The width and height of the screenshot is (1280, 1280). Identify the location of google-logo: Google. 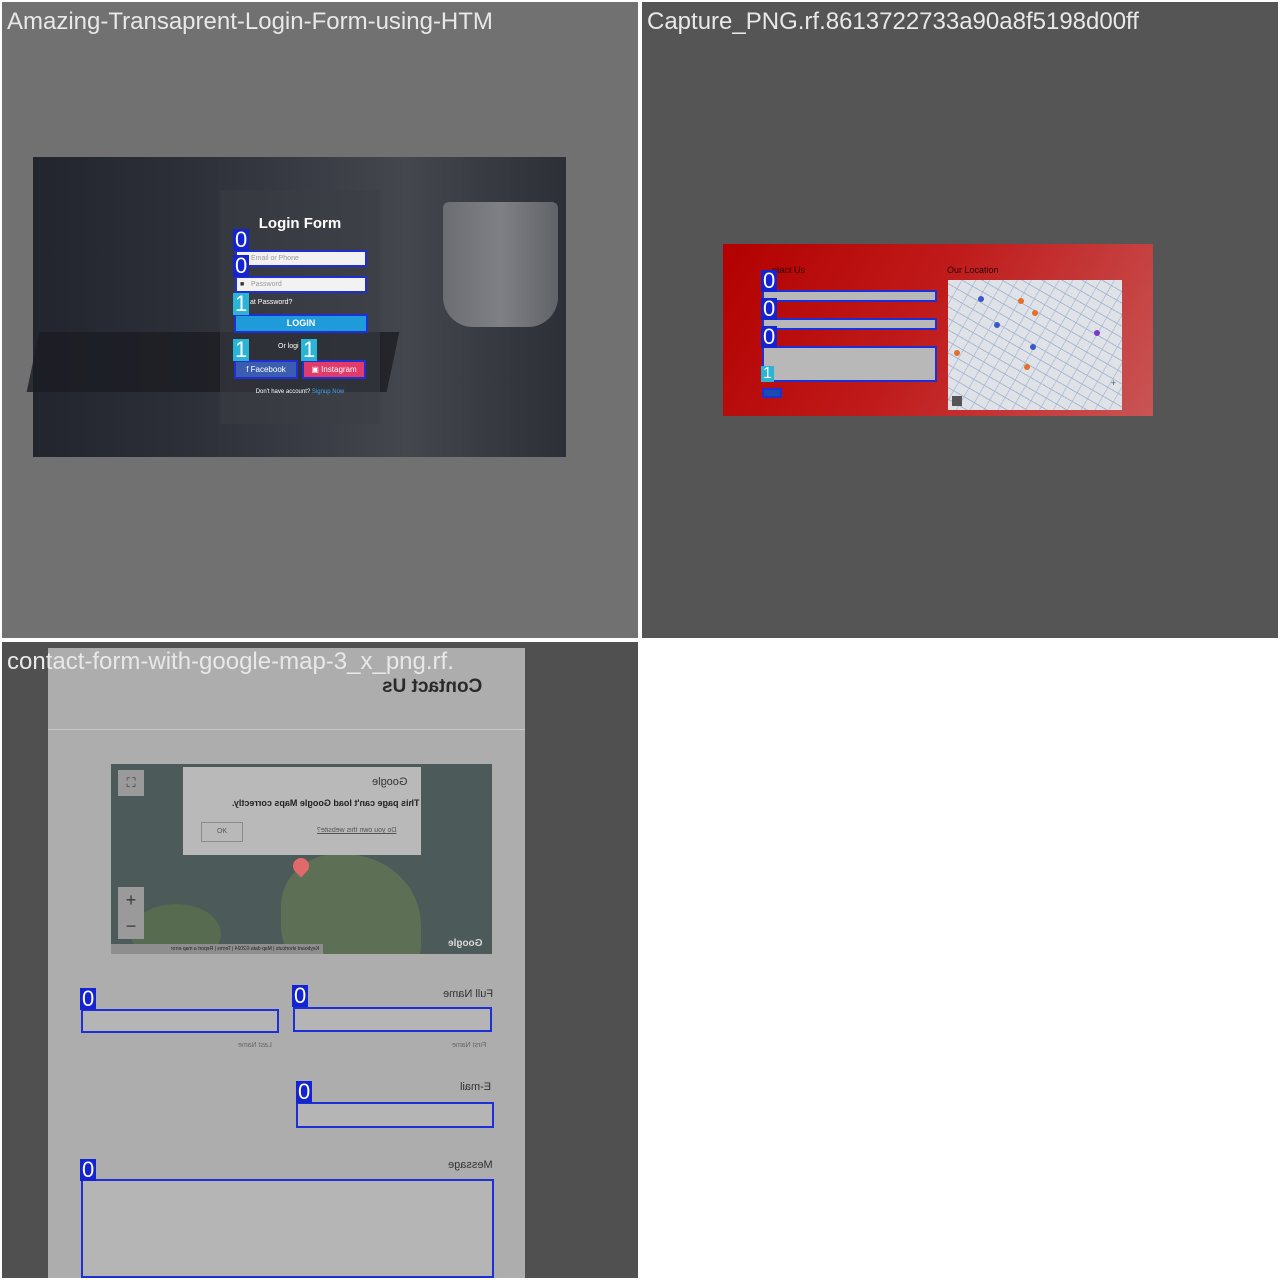
(465, 943).